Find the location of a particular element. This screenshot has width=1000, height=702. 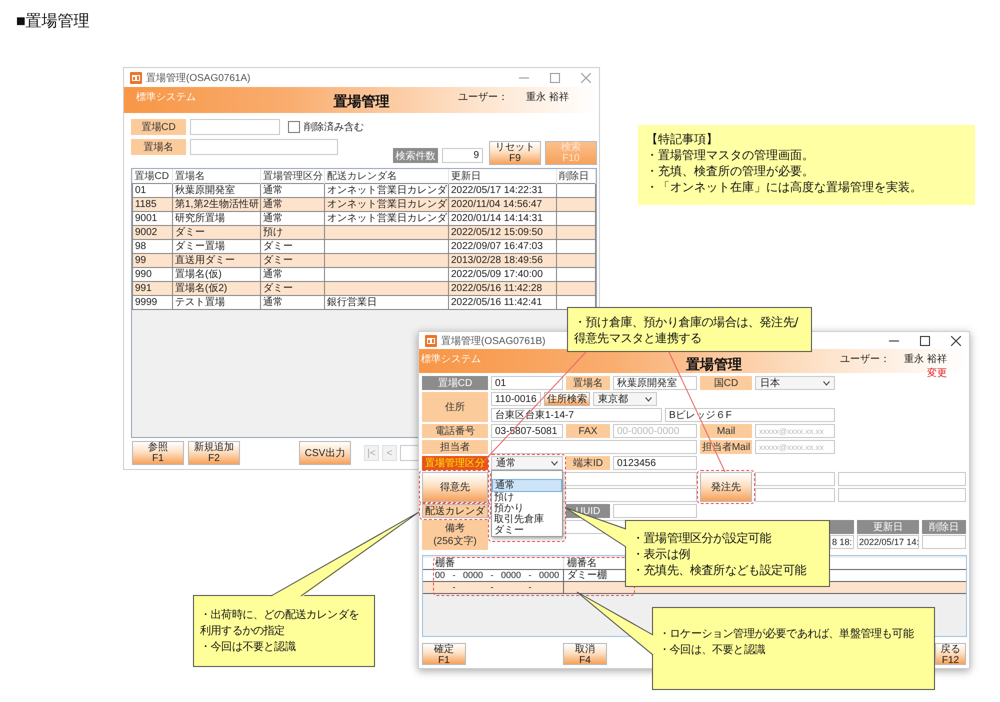

field-label: 置場管理区分 is located at coordinates (455, 463).